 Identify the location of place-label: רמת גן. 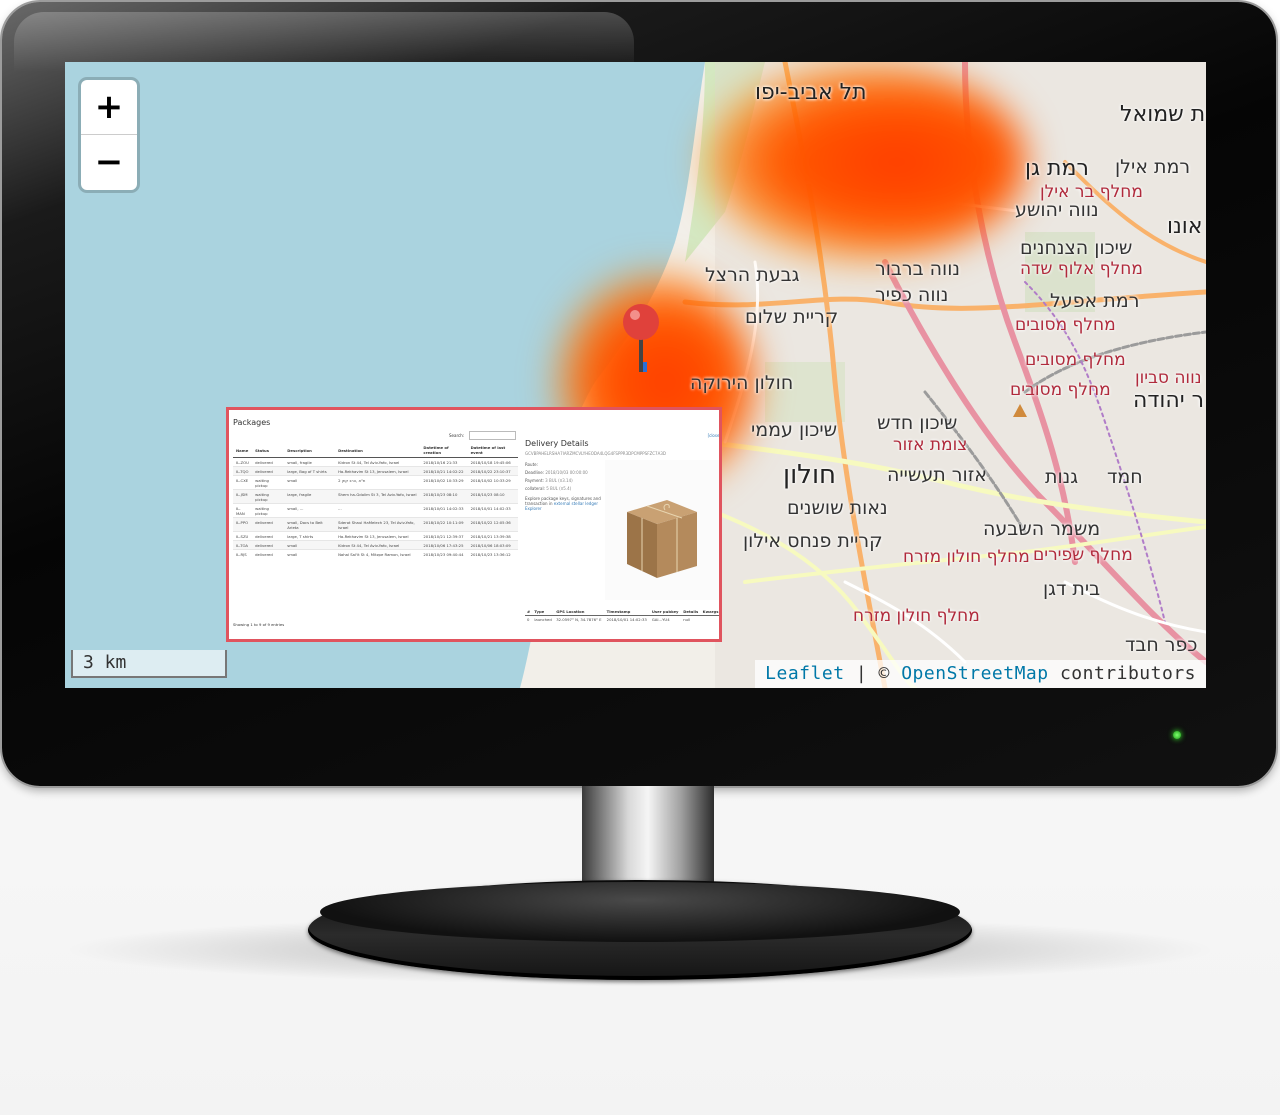
(1057, 168).